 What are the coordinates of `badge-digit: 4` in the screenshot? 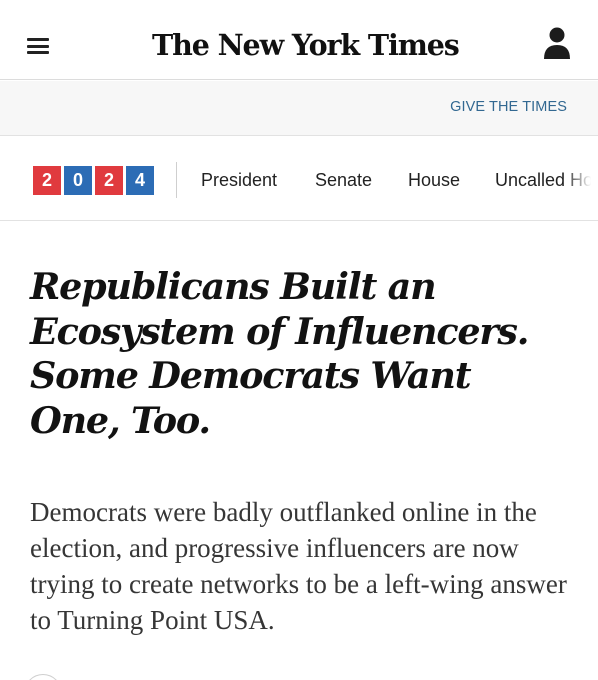 It's located at (140, 180).